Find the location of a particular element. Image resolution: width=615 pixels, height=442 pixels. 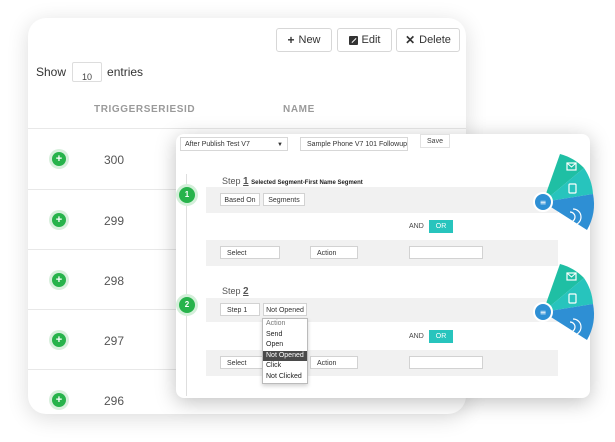

status-select: Not Opened is located at coordinates (285, 309).